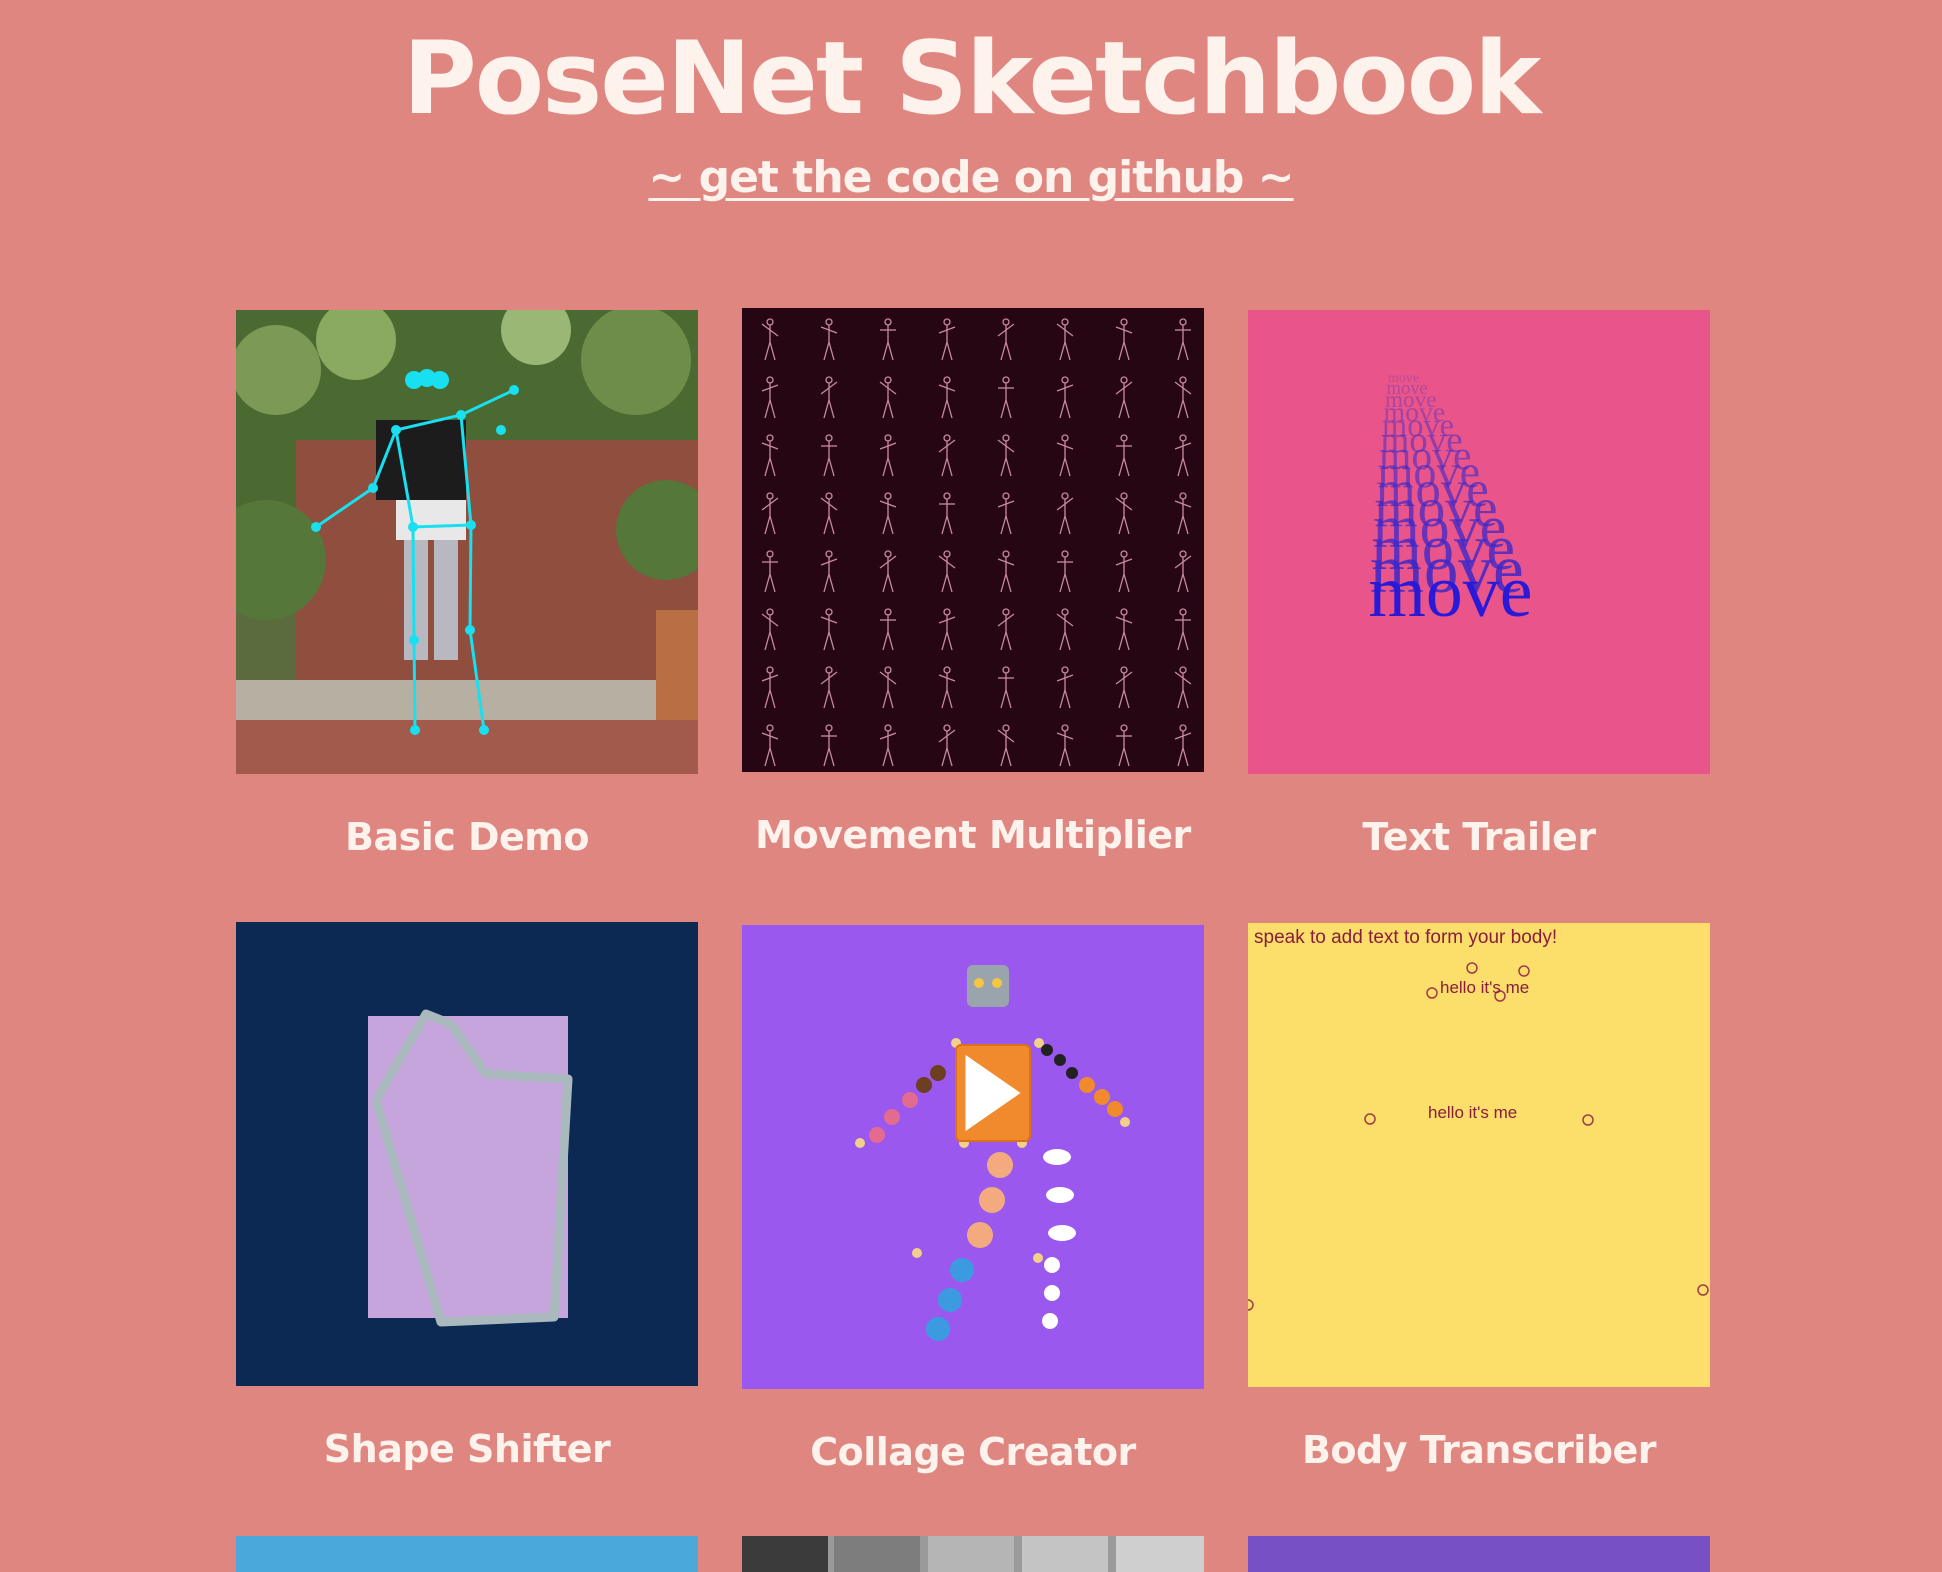  What do you see at coordinates (973, 1157) in the screenshot?
I see `collage-creator-thumbnail` at bounding box center [973, 1157].